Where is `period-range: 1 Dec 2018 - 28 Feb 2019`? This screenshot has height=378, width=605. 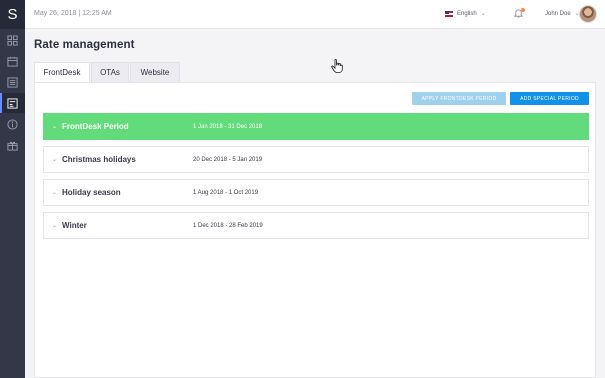
period-range: 1 Dec 2018 - 28 Feb 2019 is located at coordinates (228, 225).